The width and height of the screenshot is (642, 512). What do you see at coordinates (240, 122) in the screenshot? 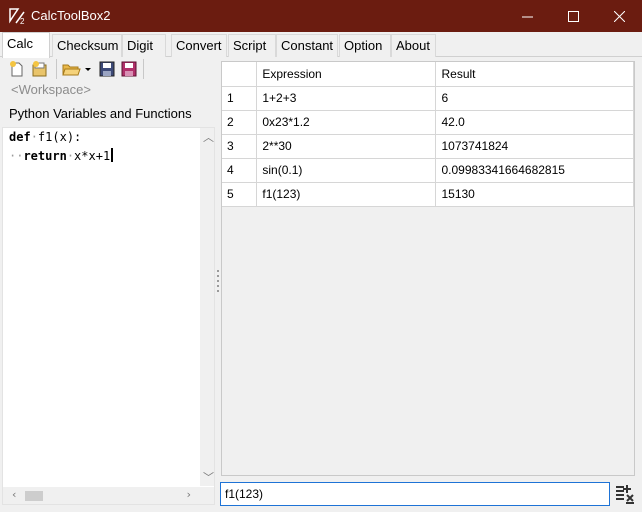
I see `row-header: 2` at bounding box center [240, 122].